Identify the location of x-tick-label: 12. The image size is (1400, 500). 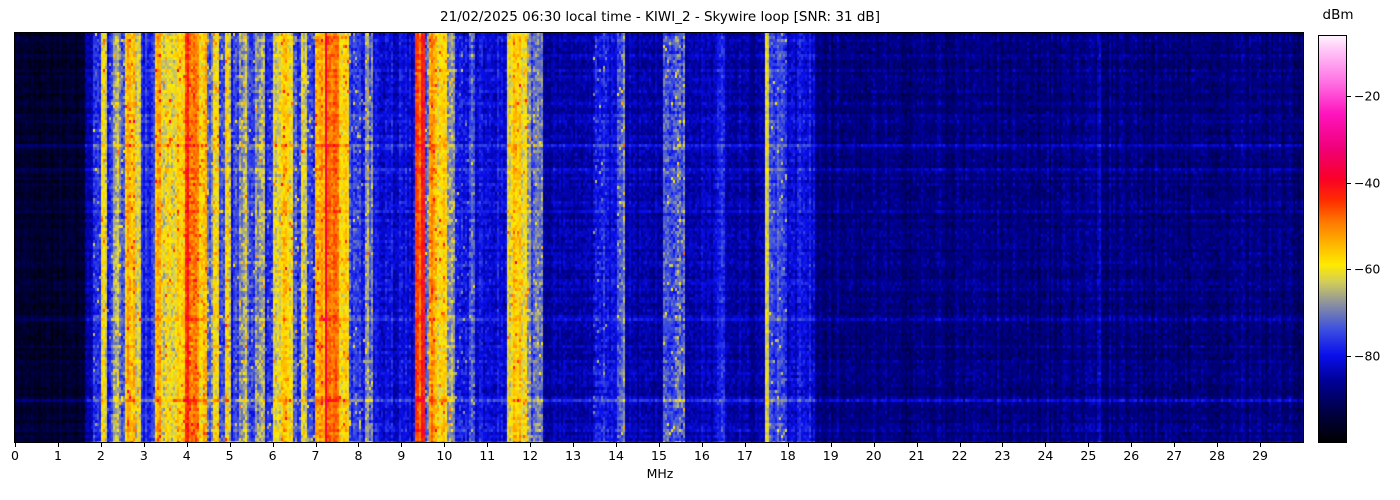
(530, 455).